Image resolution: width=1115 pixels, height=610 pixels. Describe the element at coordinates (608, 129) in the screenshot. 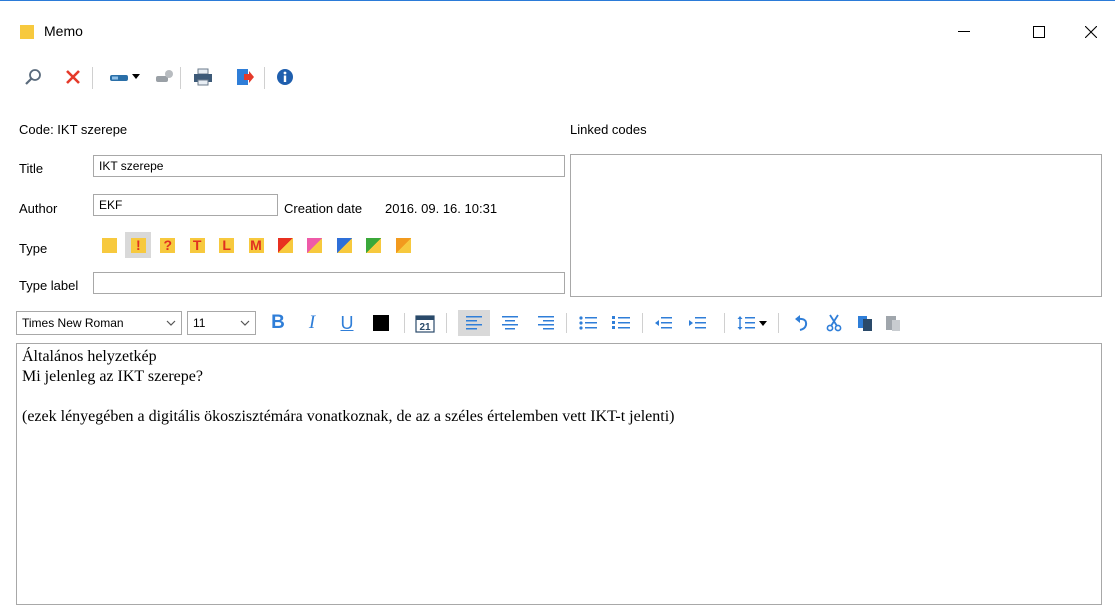

I see `linked-codes-label: Linked codes` at that location.